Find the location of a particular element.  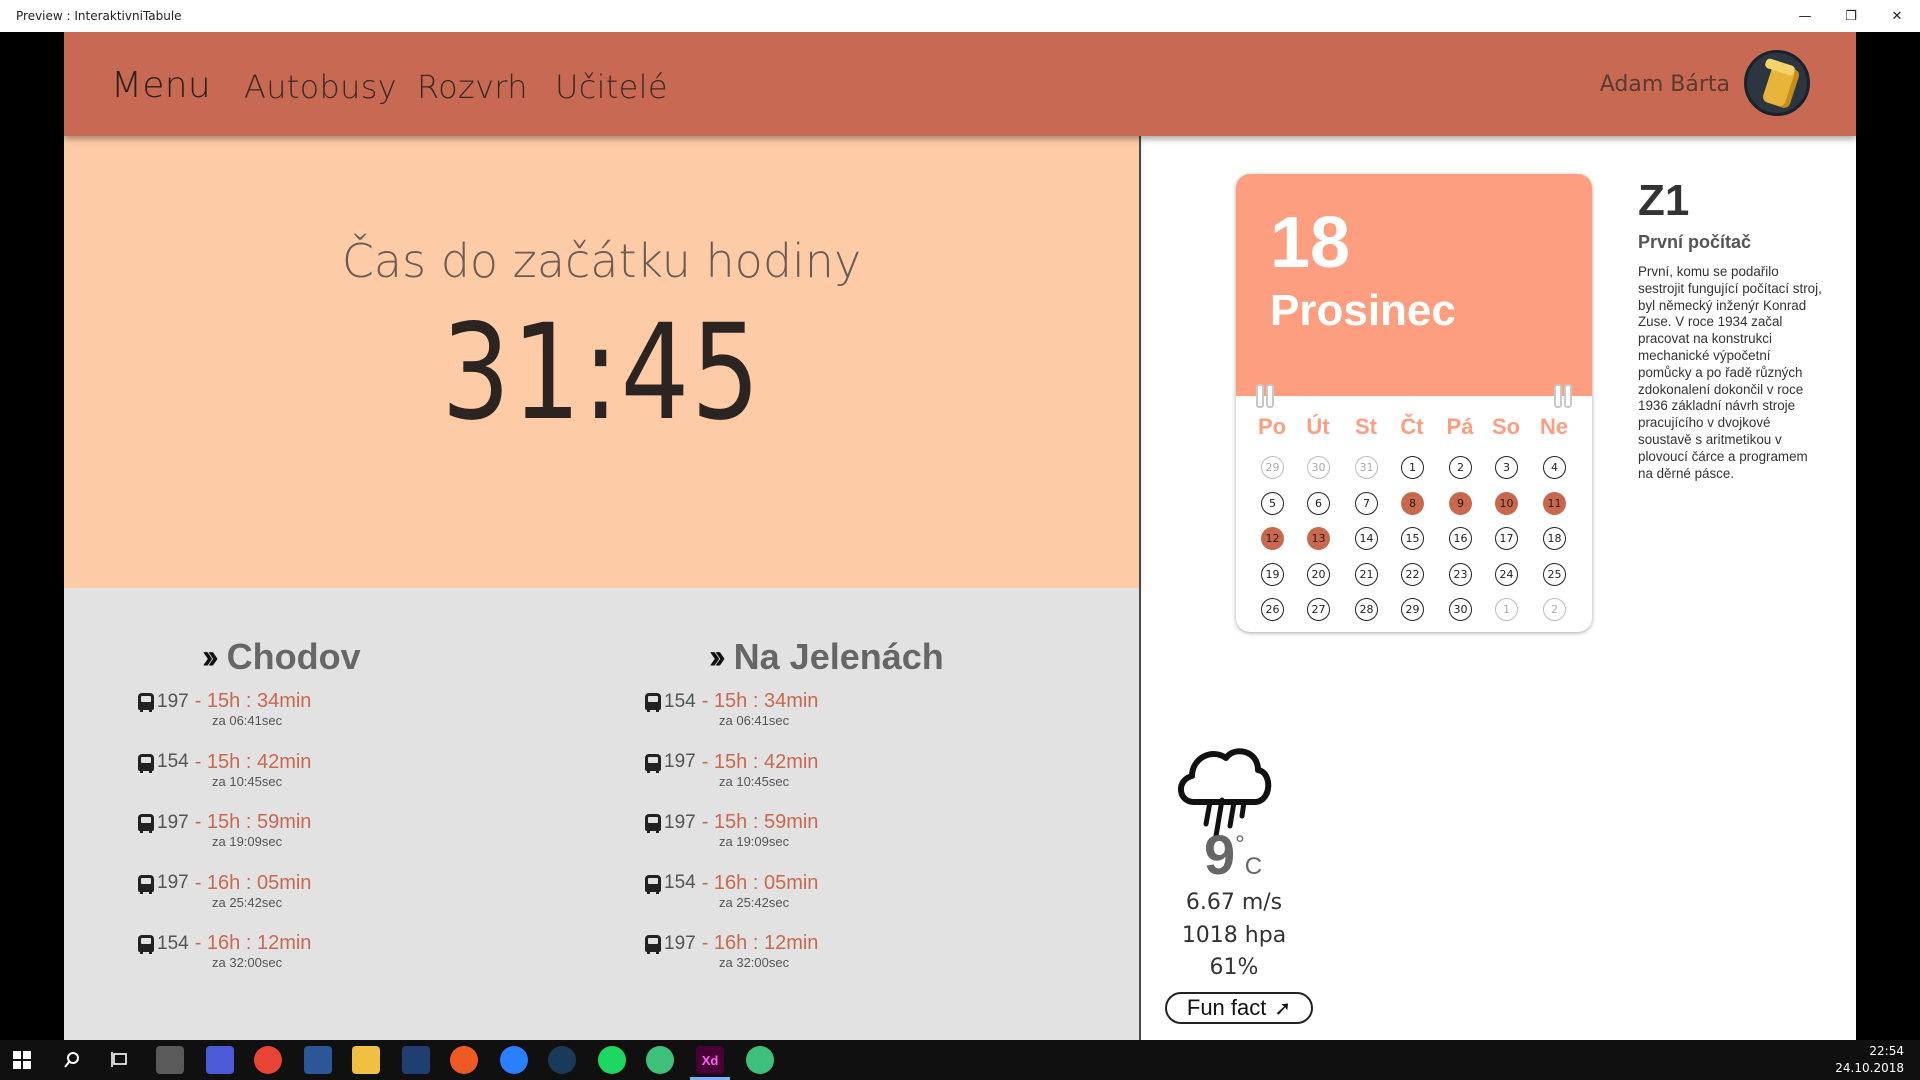

origin-icon is located at coordinates (464, 1060).